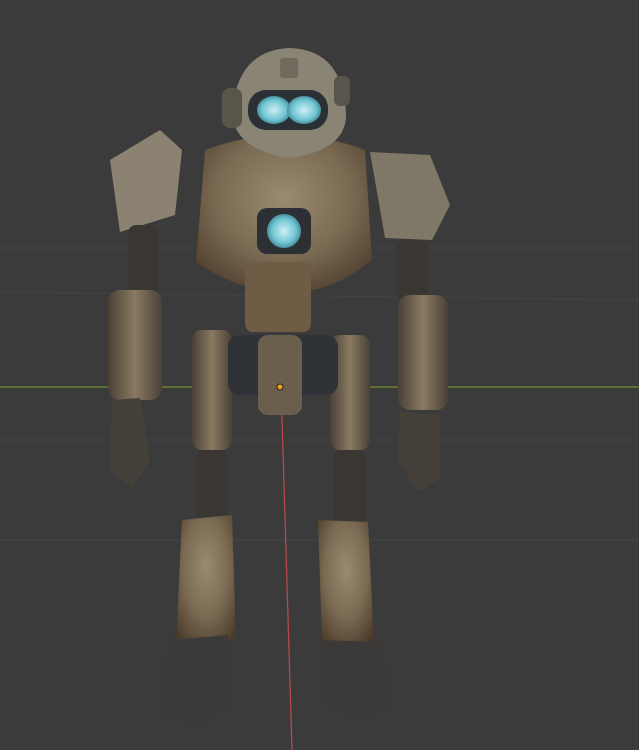  What do you see at coordinates (274, 110) in the screenshot?
I see `left-eye-icon` at bounding box center [274, 110].